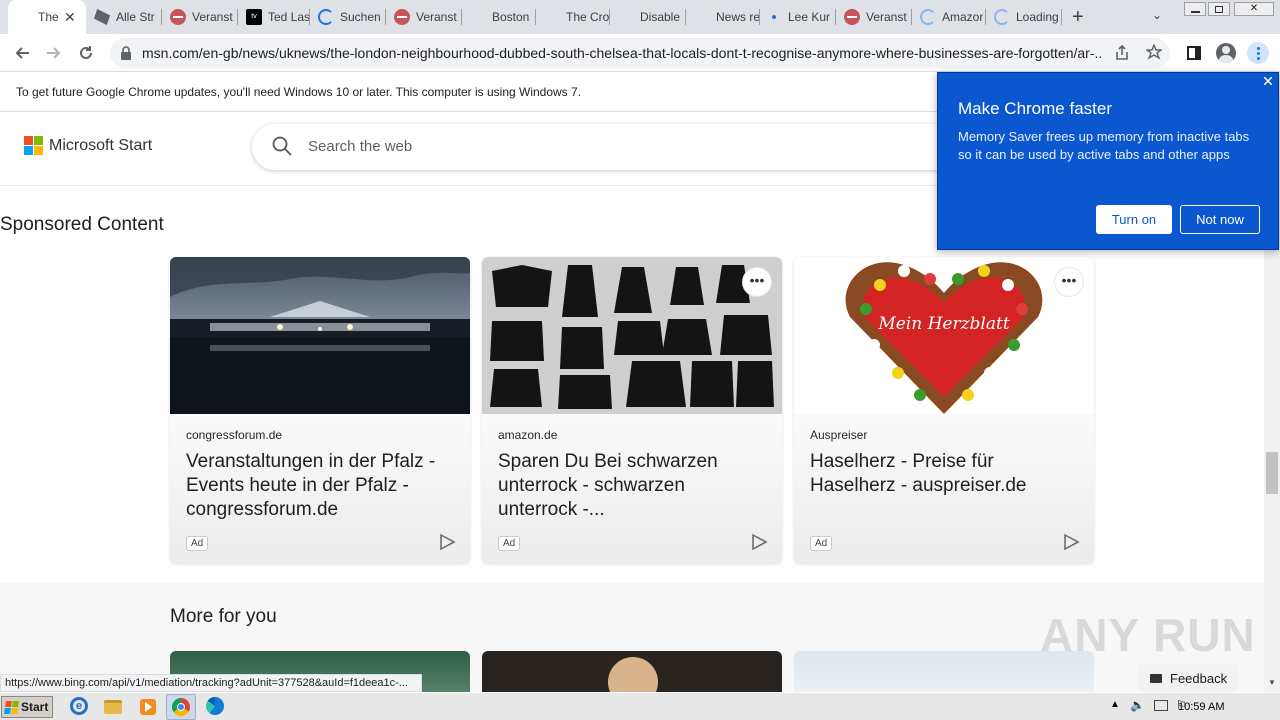 This screenshot has height=720, width=1280. Describe the element at coordinates (1161, 705) in the screenshot. I see `network-icon` at that location.